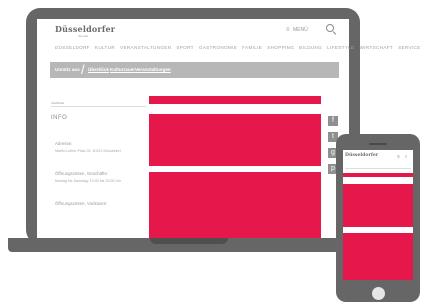 The height and width of the screenshot is (303, 422). What do you see at coordinates (88, 151) in the screenshot?
I see `address-value: Martin-Luther-Platz 26, 40212 Düsseldorf` at bounding box center [88, 151].